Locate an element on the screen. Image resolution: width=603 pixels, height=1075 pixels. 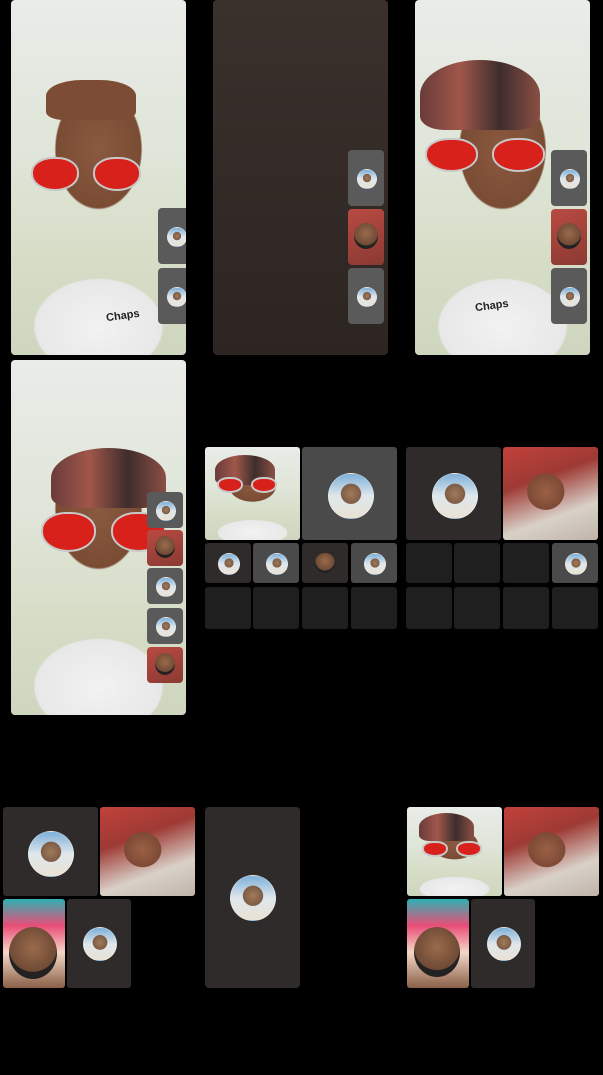
video-call-panel-1: Chaps is located at coordinates (98, 177).